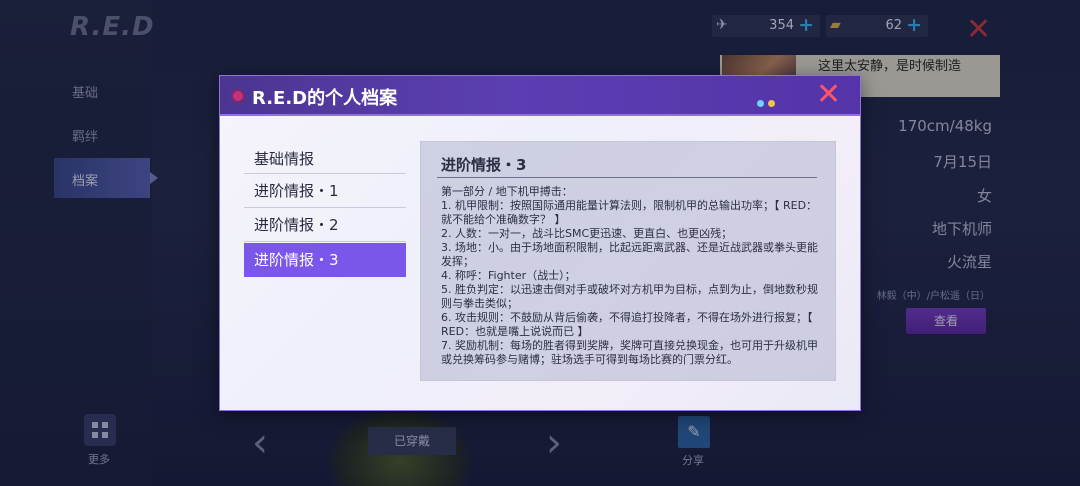  What do you see at coordinates (484, 165) in the screenshot?
I see `detail-title: 进阶情报・3` at bounding box center [484, 165].